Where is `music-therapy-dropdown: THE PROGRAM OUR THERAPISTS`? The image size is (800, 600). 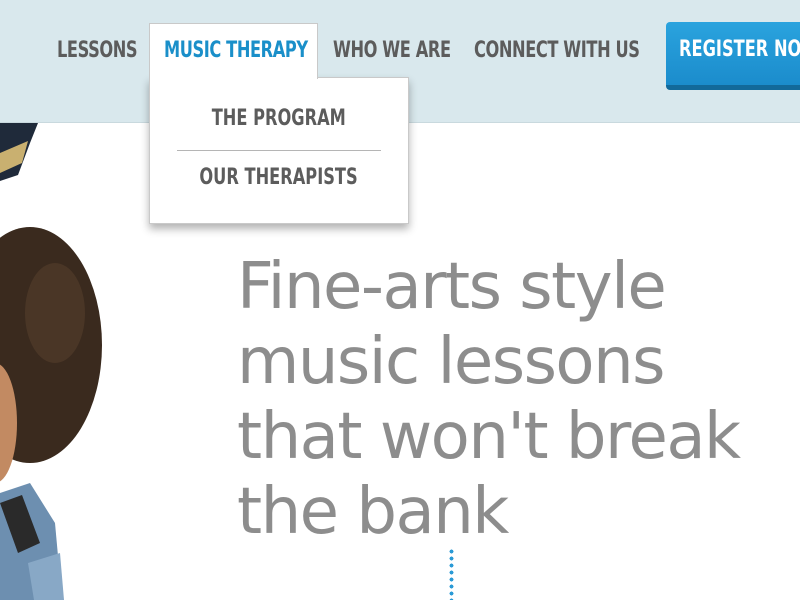
music-therapy-dropdown: THE PROGRAM OUR THERAPISTS is located at coordinates (279, 150).